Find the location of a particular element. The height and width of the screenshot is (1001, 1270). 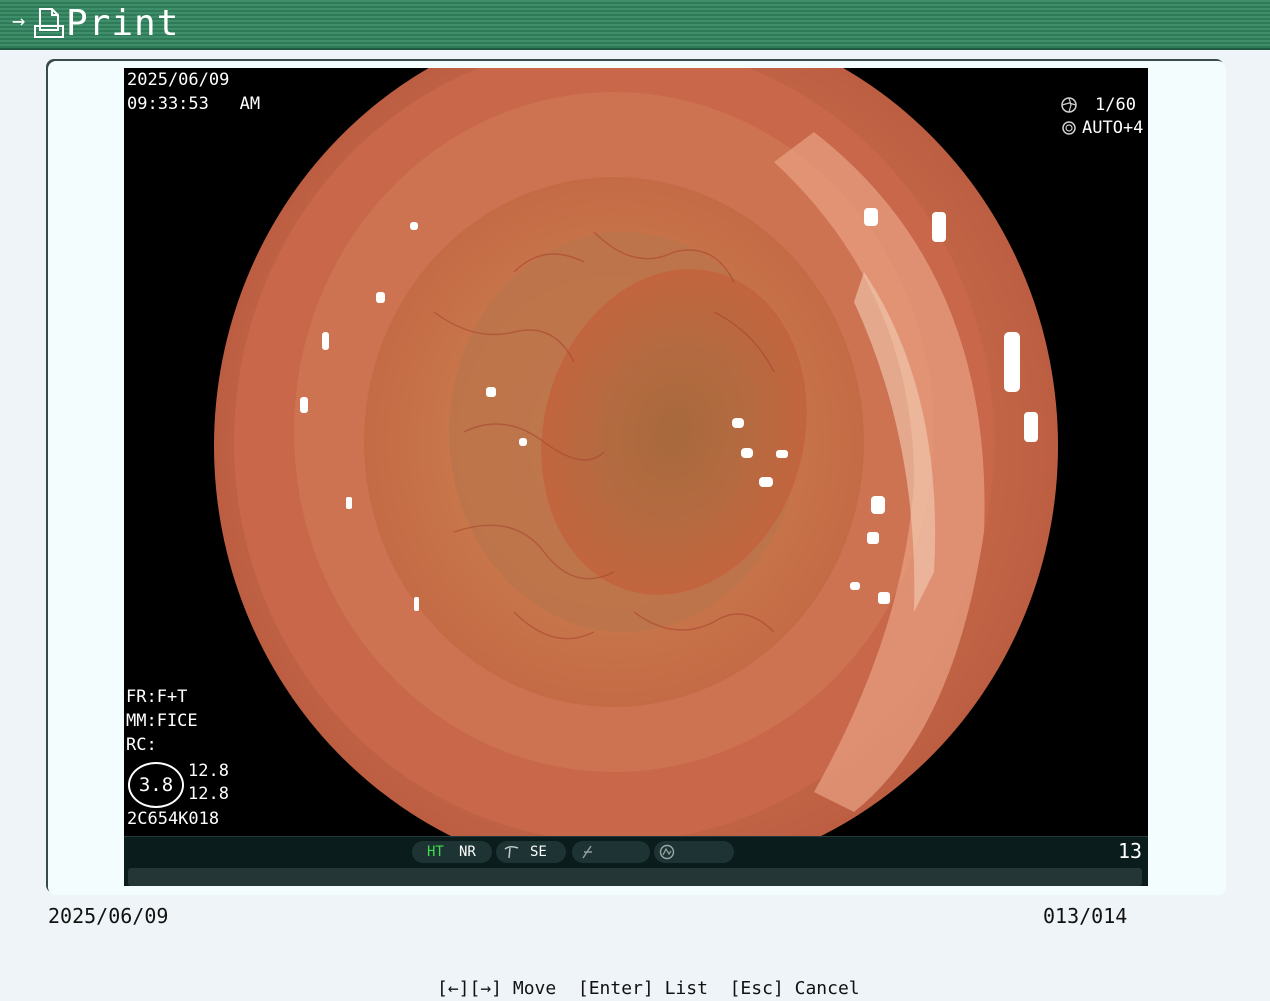

exposure-icon is located at coordinates (1069, 128).